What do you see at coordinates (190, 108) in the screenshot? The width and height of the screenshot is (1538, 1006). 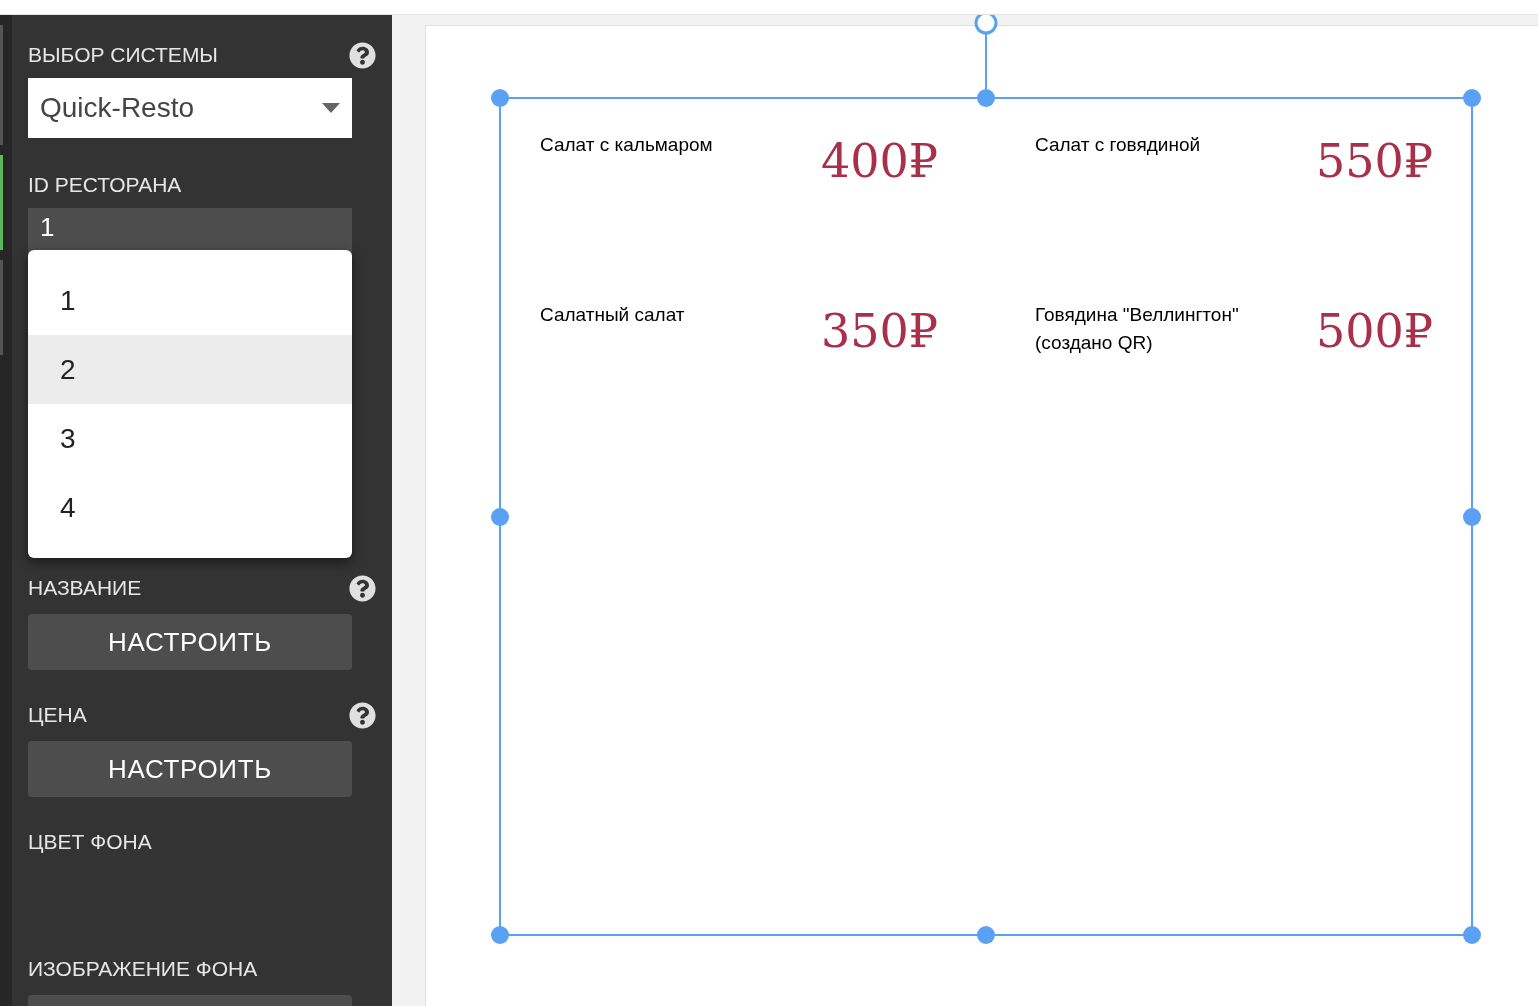 I see `system-select: Quick-Resto` at bounding box center [190, 108].